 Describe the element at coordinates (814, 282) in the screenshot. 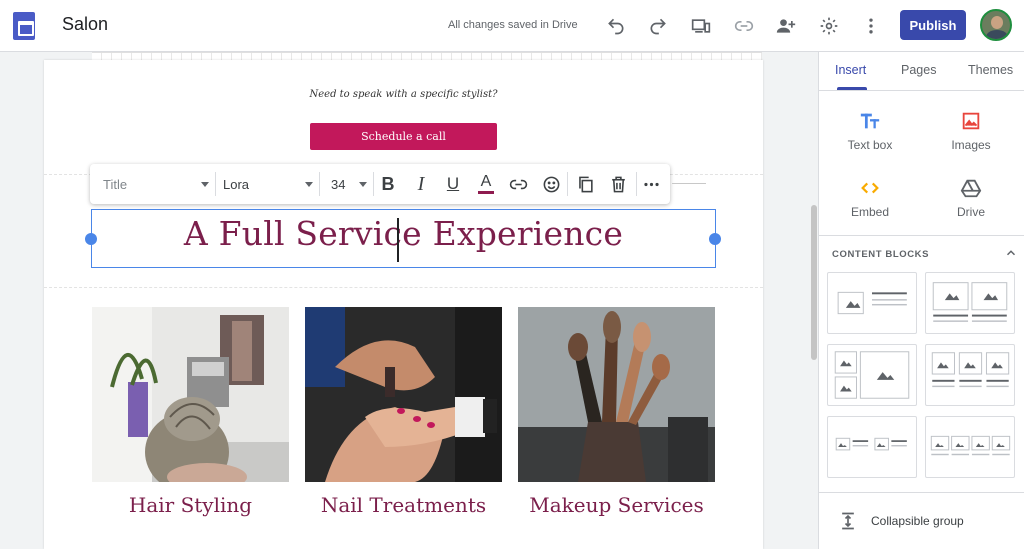

I see `canvas-scrollbar` at that location.